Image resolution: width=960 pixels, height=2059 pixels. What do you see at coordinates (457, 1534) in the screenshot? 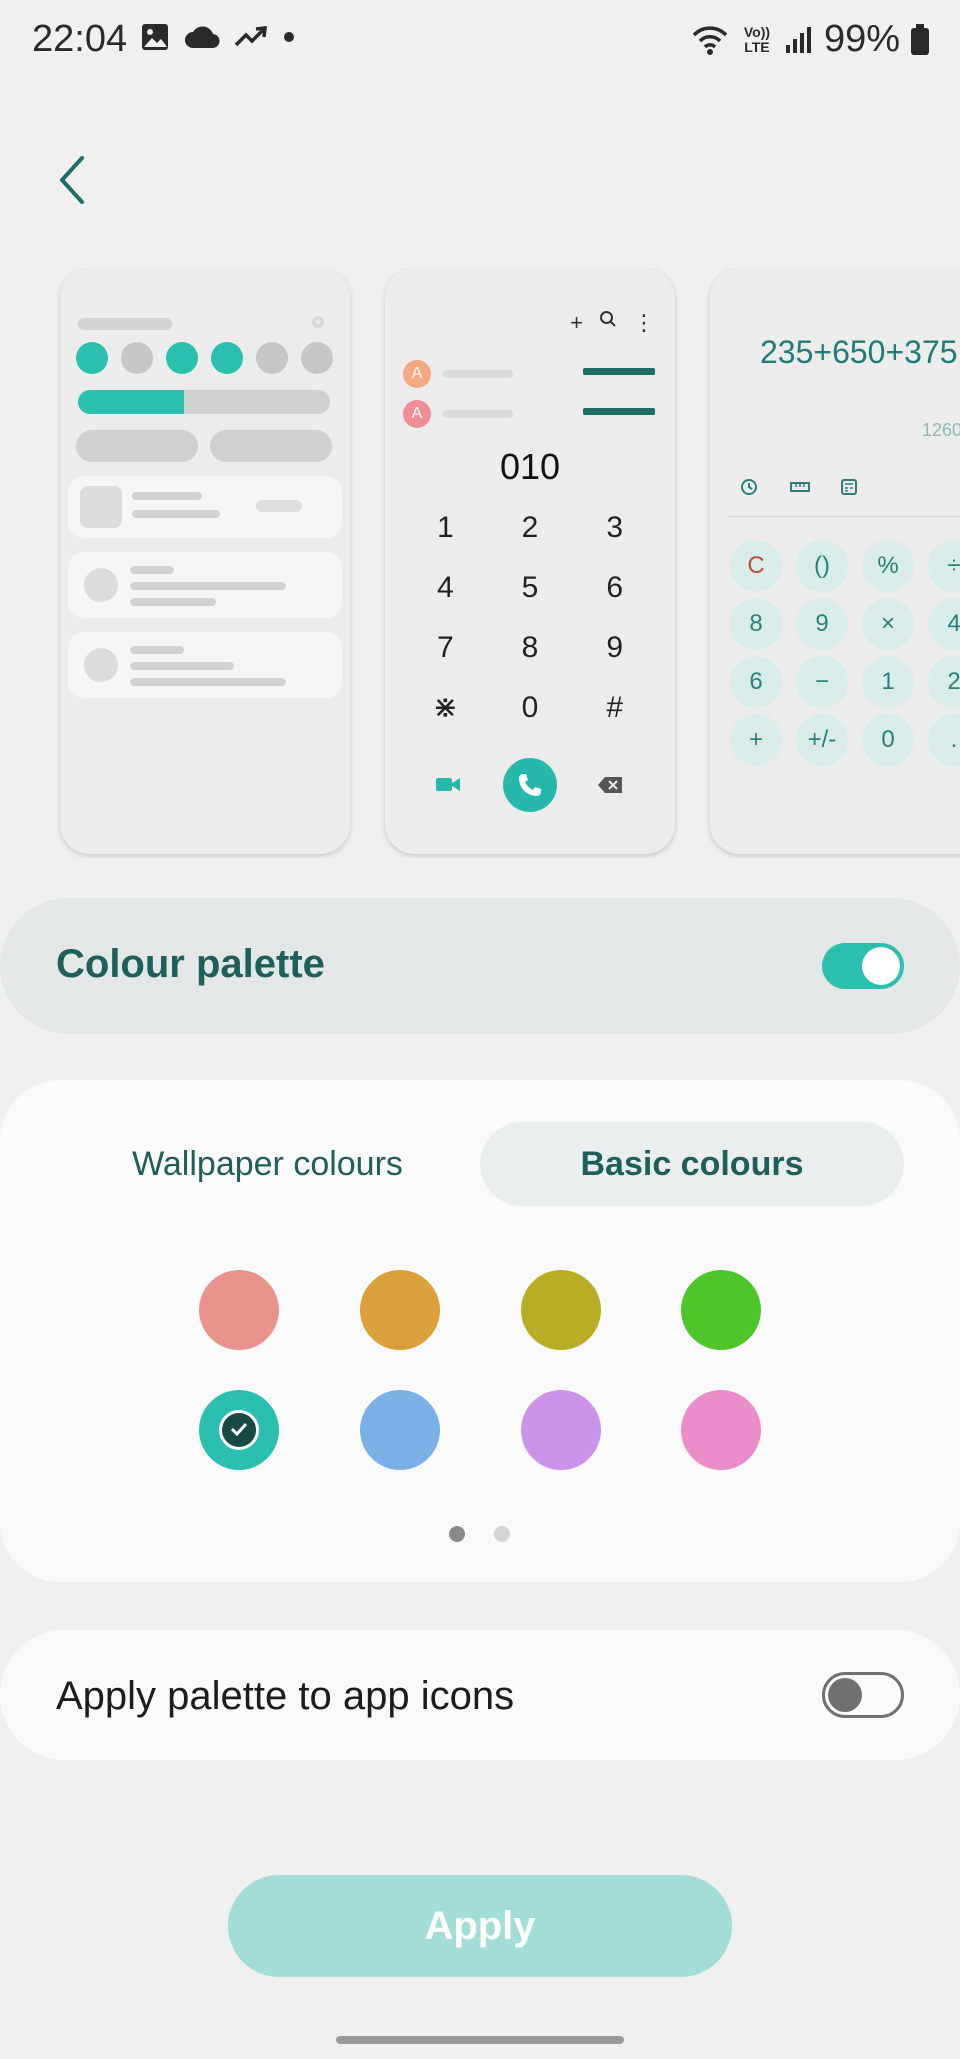
I see `page-indicator-dot-active` at bounding box center [457, 1534].